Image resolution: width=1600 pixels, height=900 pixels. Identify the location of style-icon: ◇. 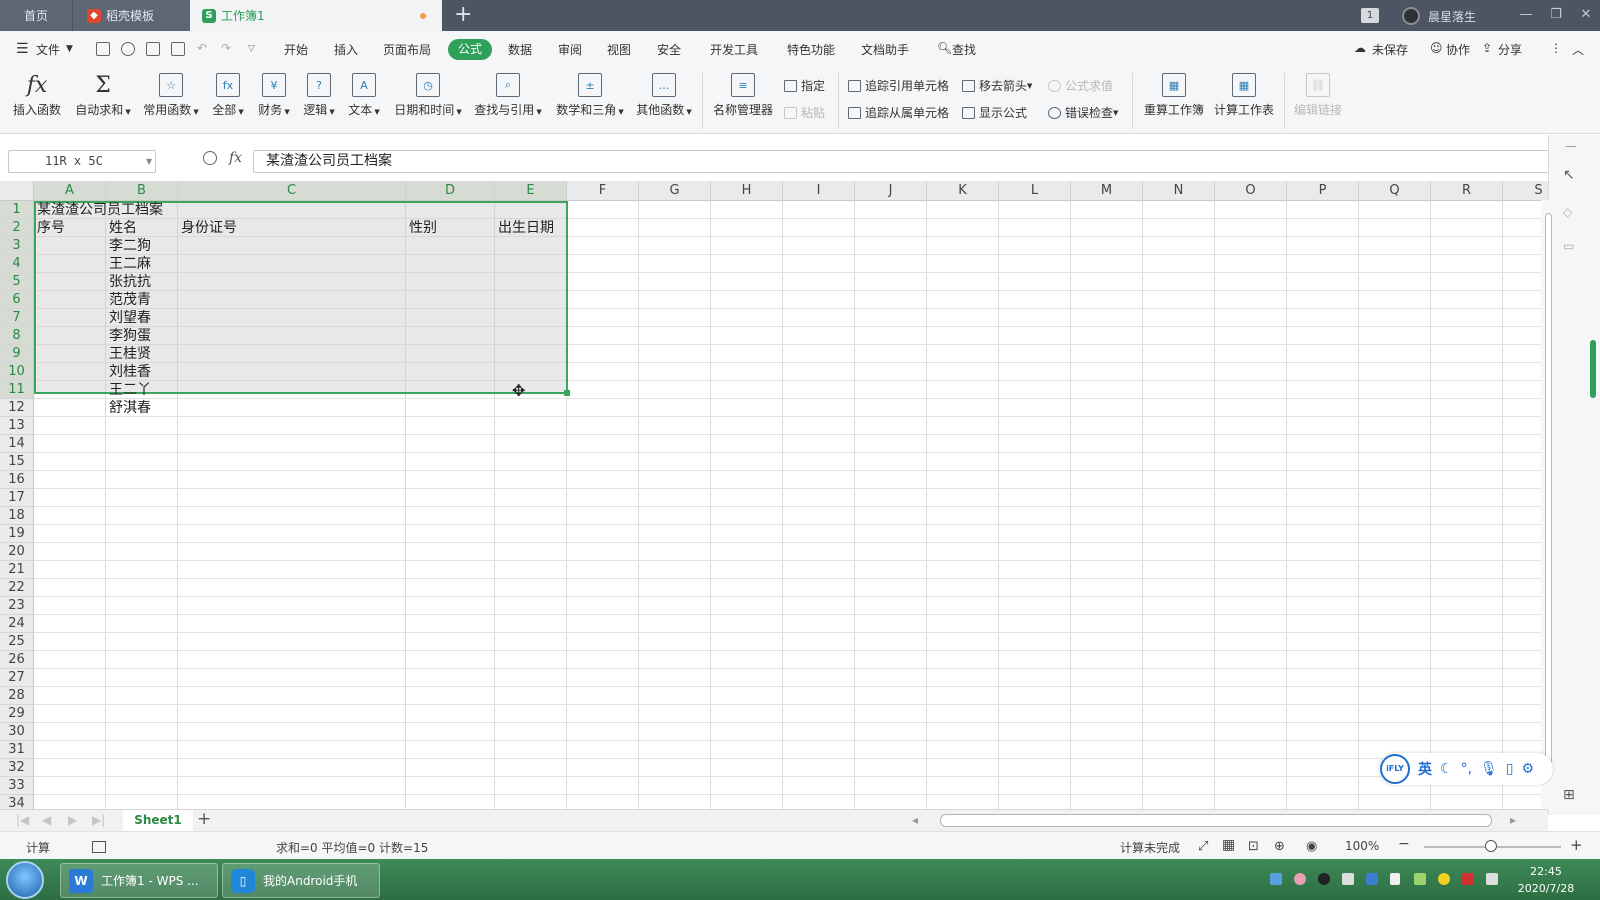
(1567, 212).